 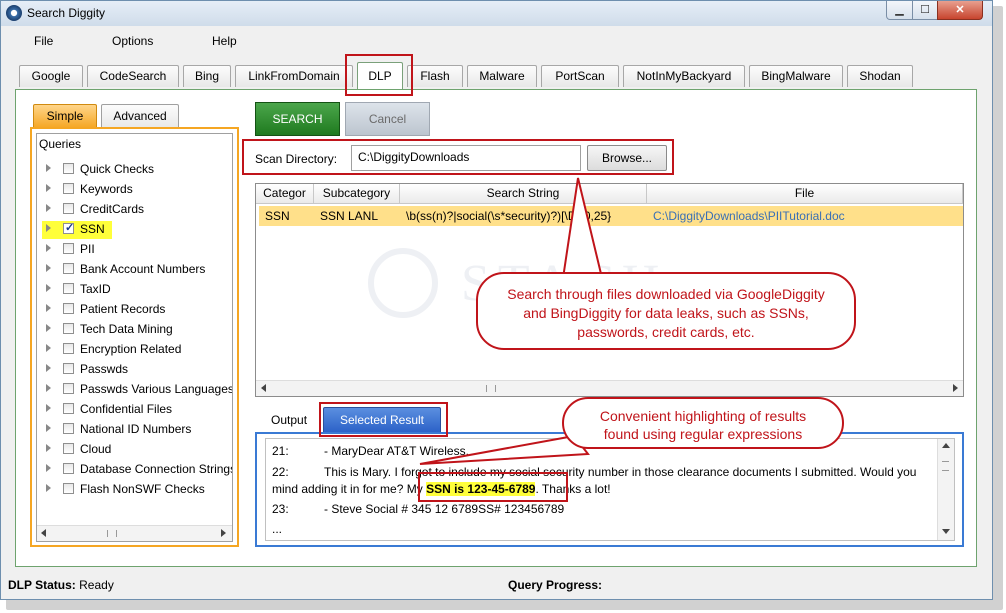 I want to click on close-button: ✕, so click(x=960, y=10).